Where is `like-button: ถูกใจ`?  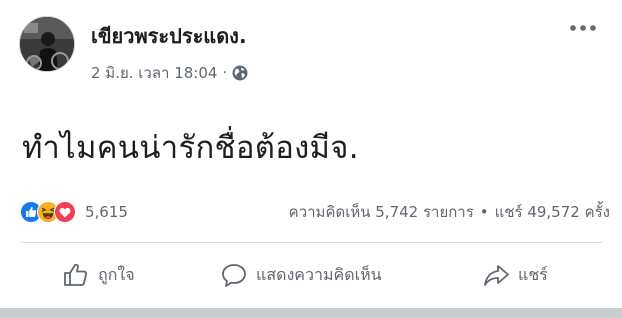 like-button: ถูกใจ is located at coordinates (98, 275).